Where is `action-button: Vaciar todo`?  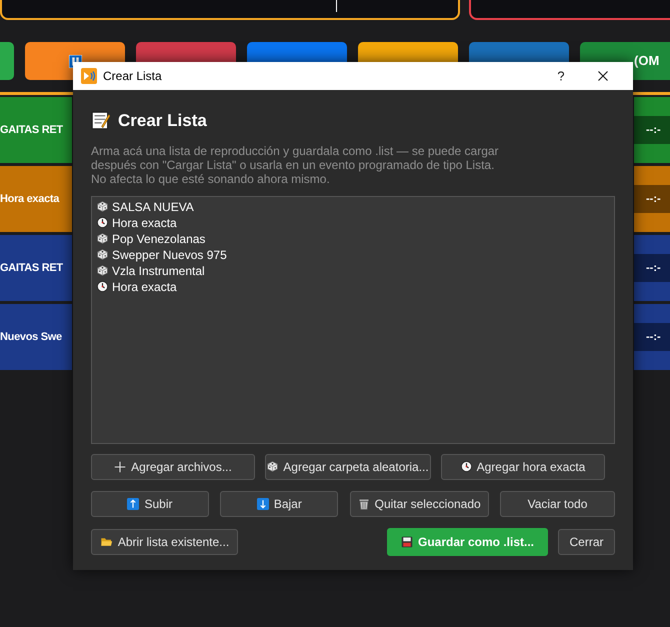
action-button: Vaciar todo is located at coordinates (557, 503).